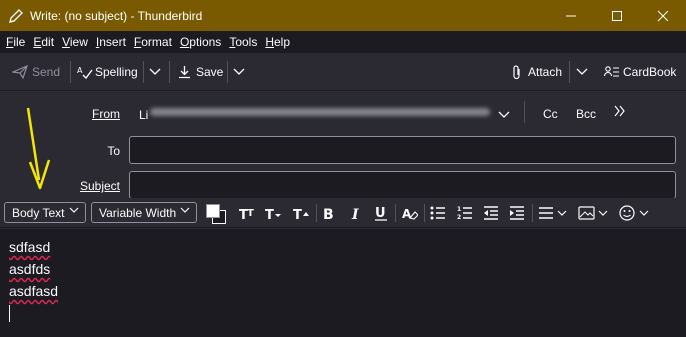 This screenshot has width=686, height=337. What do you see at coordinates (586, 114) in the screenshot?
I see `bcc-button: Bcc` at bounding box center [586, 114].